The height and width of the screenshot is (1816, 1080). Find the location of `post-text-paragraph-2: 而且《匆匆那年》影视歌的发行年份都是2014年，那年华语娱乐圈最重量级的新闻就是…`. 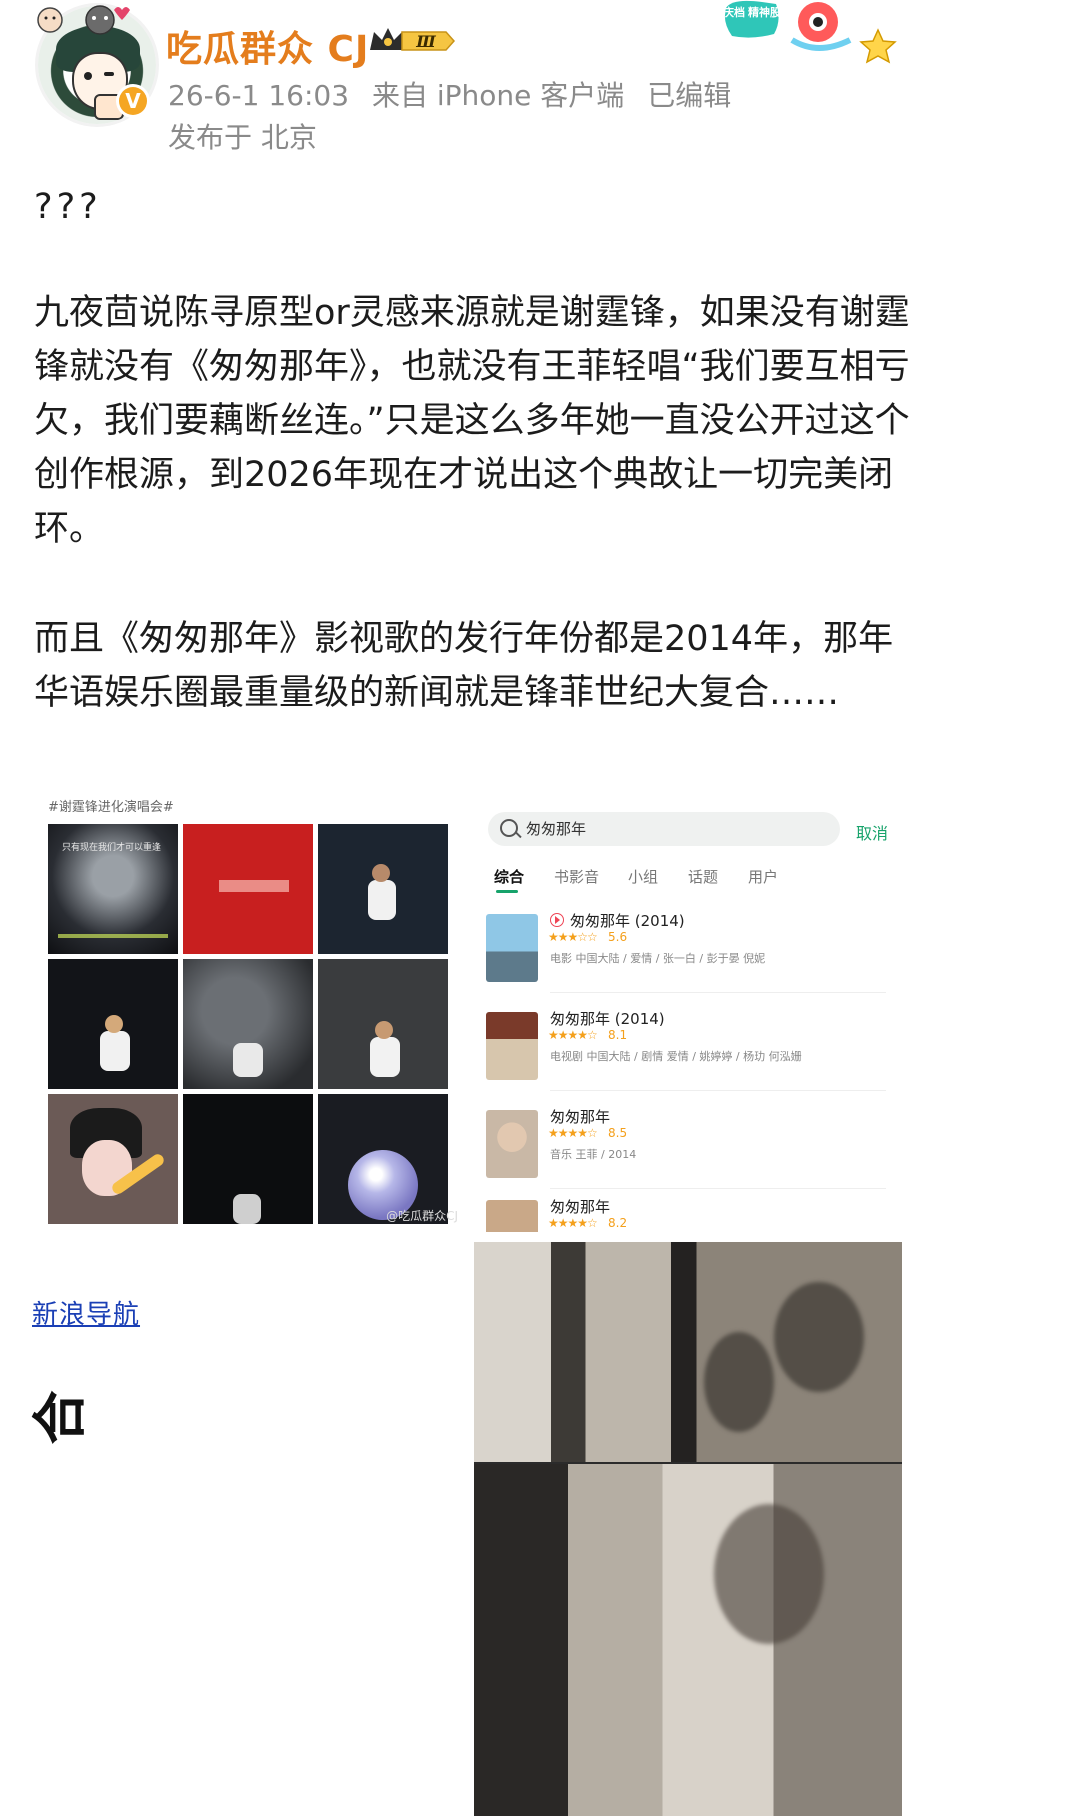

post-text-paragraph-2: 而且《匆匆那年》影视歌的发行年份都是2014年，那年华语娱乐圈最重量级的新闻就是… is located at coordinates (464, 666).